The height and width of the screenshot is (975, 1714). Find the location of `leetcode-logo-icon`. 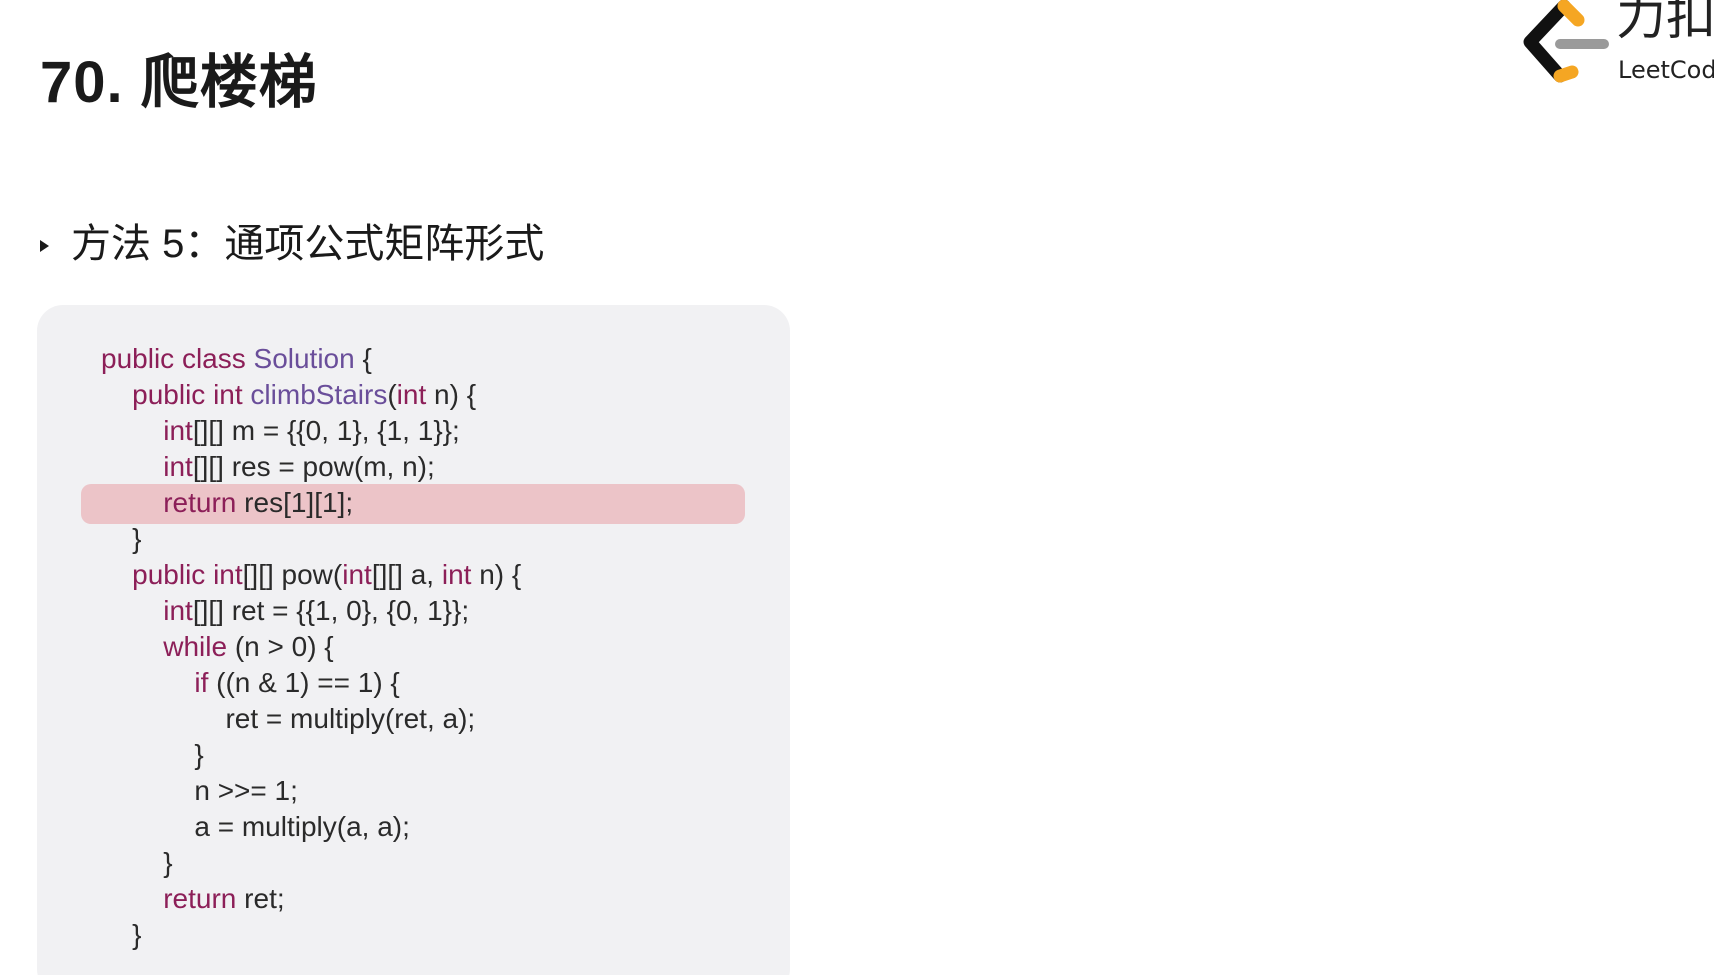

leetcode-logo-icon is located at coordinates (1566, 41).